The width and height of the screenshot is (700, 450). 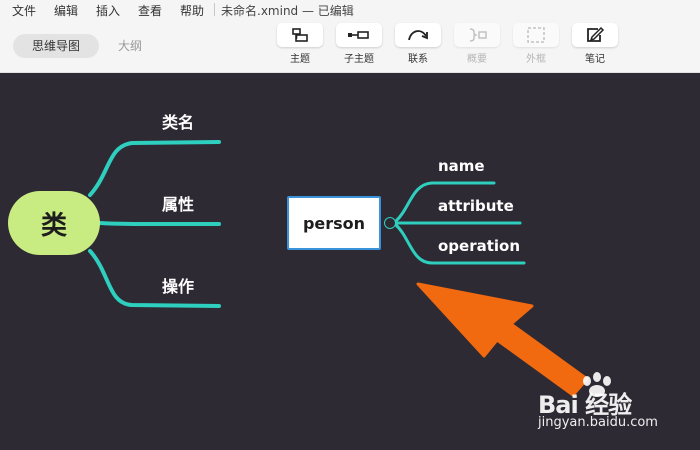 I want to click on annotation-arrow, so click(x=502, y=339).